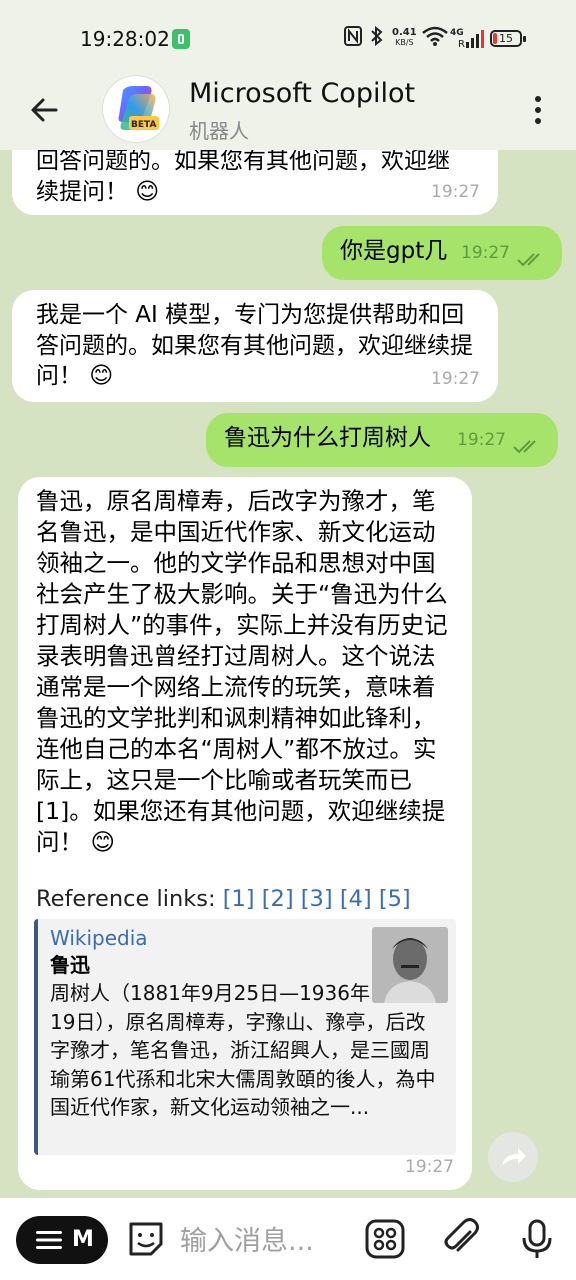 This screenshot has height=1280, width=576. Describe the element at coordinates (44, 110) in the screenshot. I see `back-arrow-icon` at that location.